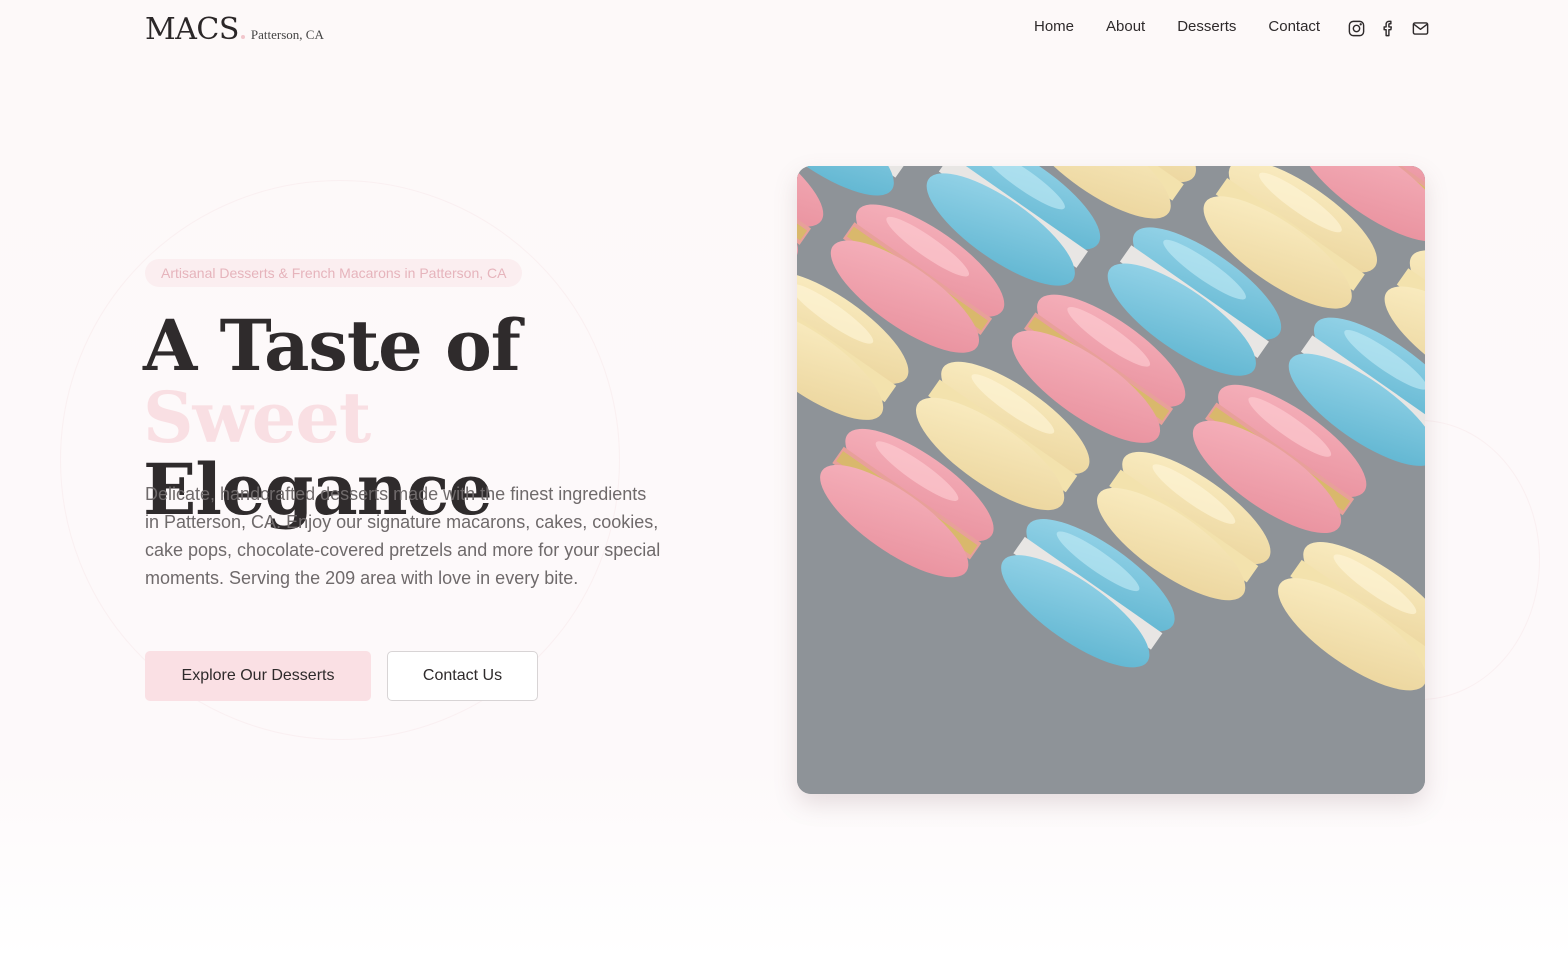  What do you see at coordinates (1356, 28) in the screenshot?
I see `instagram-icon` at bounding box center [1356, 28].